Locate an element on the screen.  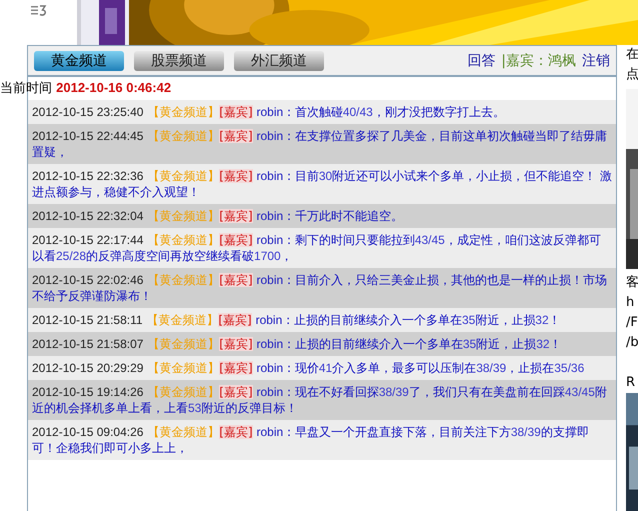
sidebar-text: 客 is located at coordinates (632, 283).